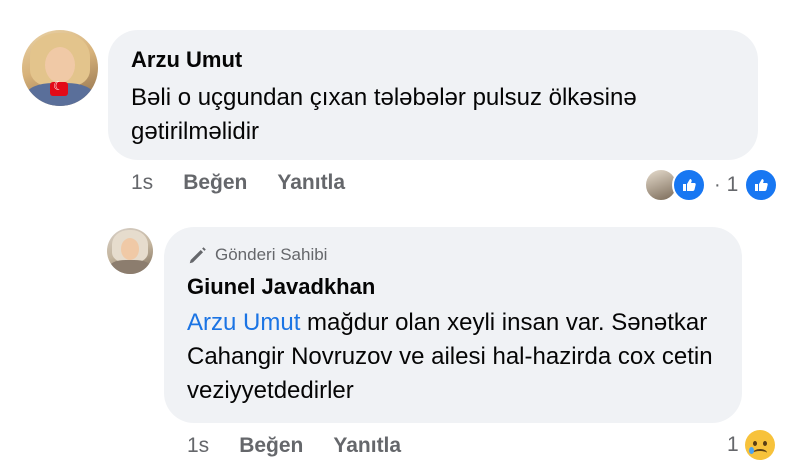 Image resolution: width=800 pixels, height=476 pixels. I want to click on post-owner-label: Gönderi Sahibi, so click(271, 254).